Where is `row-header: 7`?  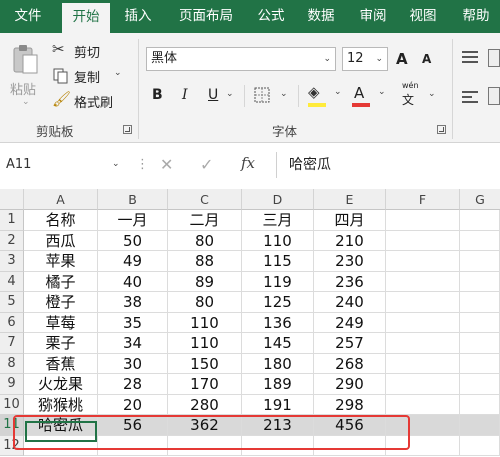 row-header: 7 is located at coordinates (12, 343).